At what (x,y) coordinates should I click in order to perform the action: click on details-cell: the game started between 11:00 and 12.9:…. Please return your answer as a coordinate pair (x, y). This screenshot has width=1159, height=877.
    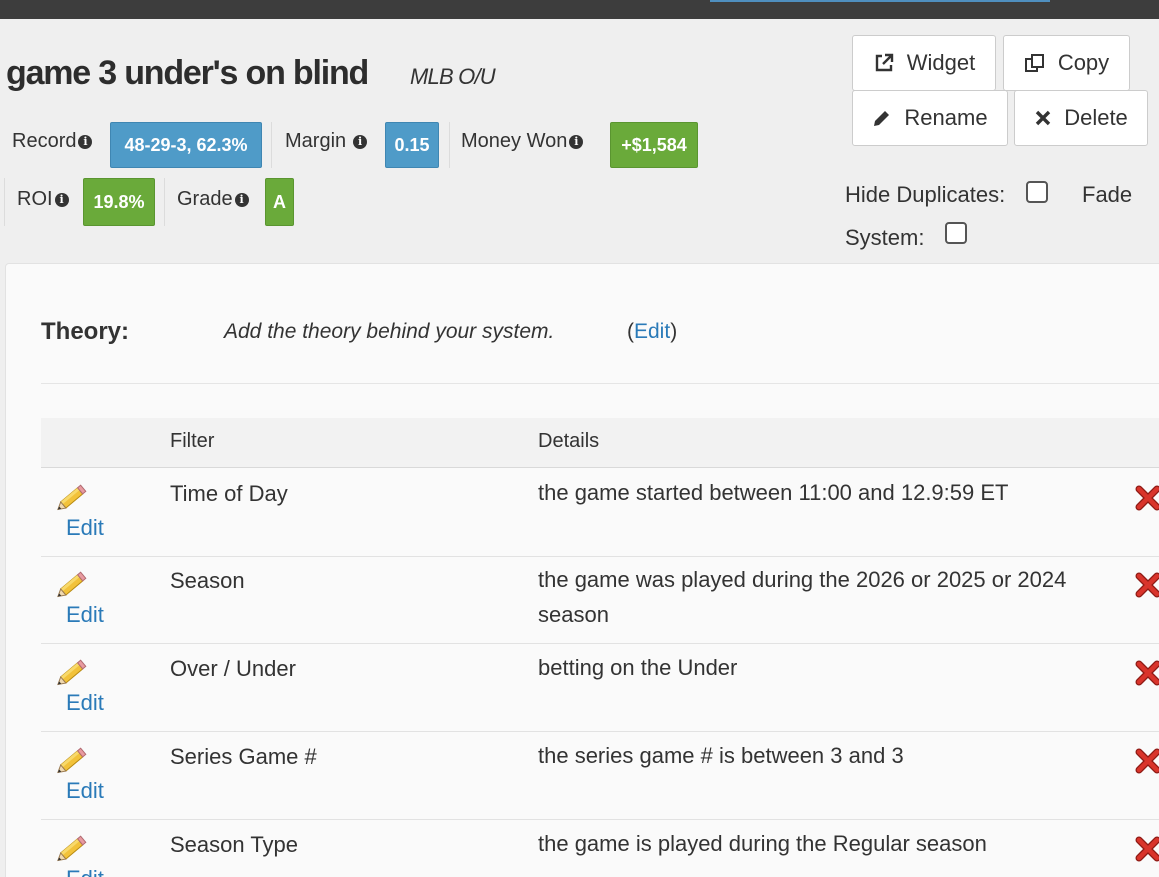
    Looking at the image, I should click on (773, 492).